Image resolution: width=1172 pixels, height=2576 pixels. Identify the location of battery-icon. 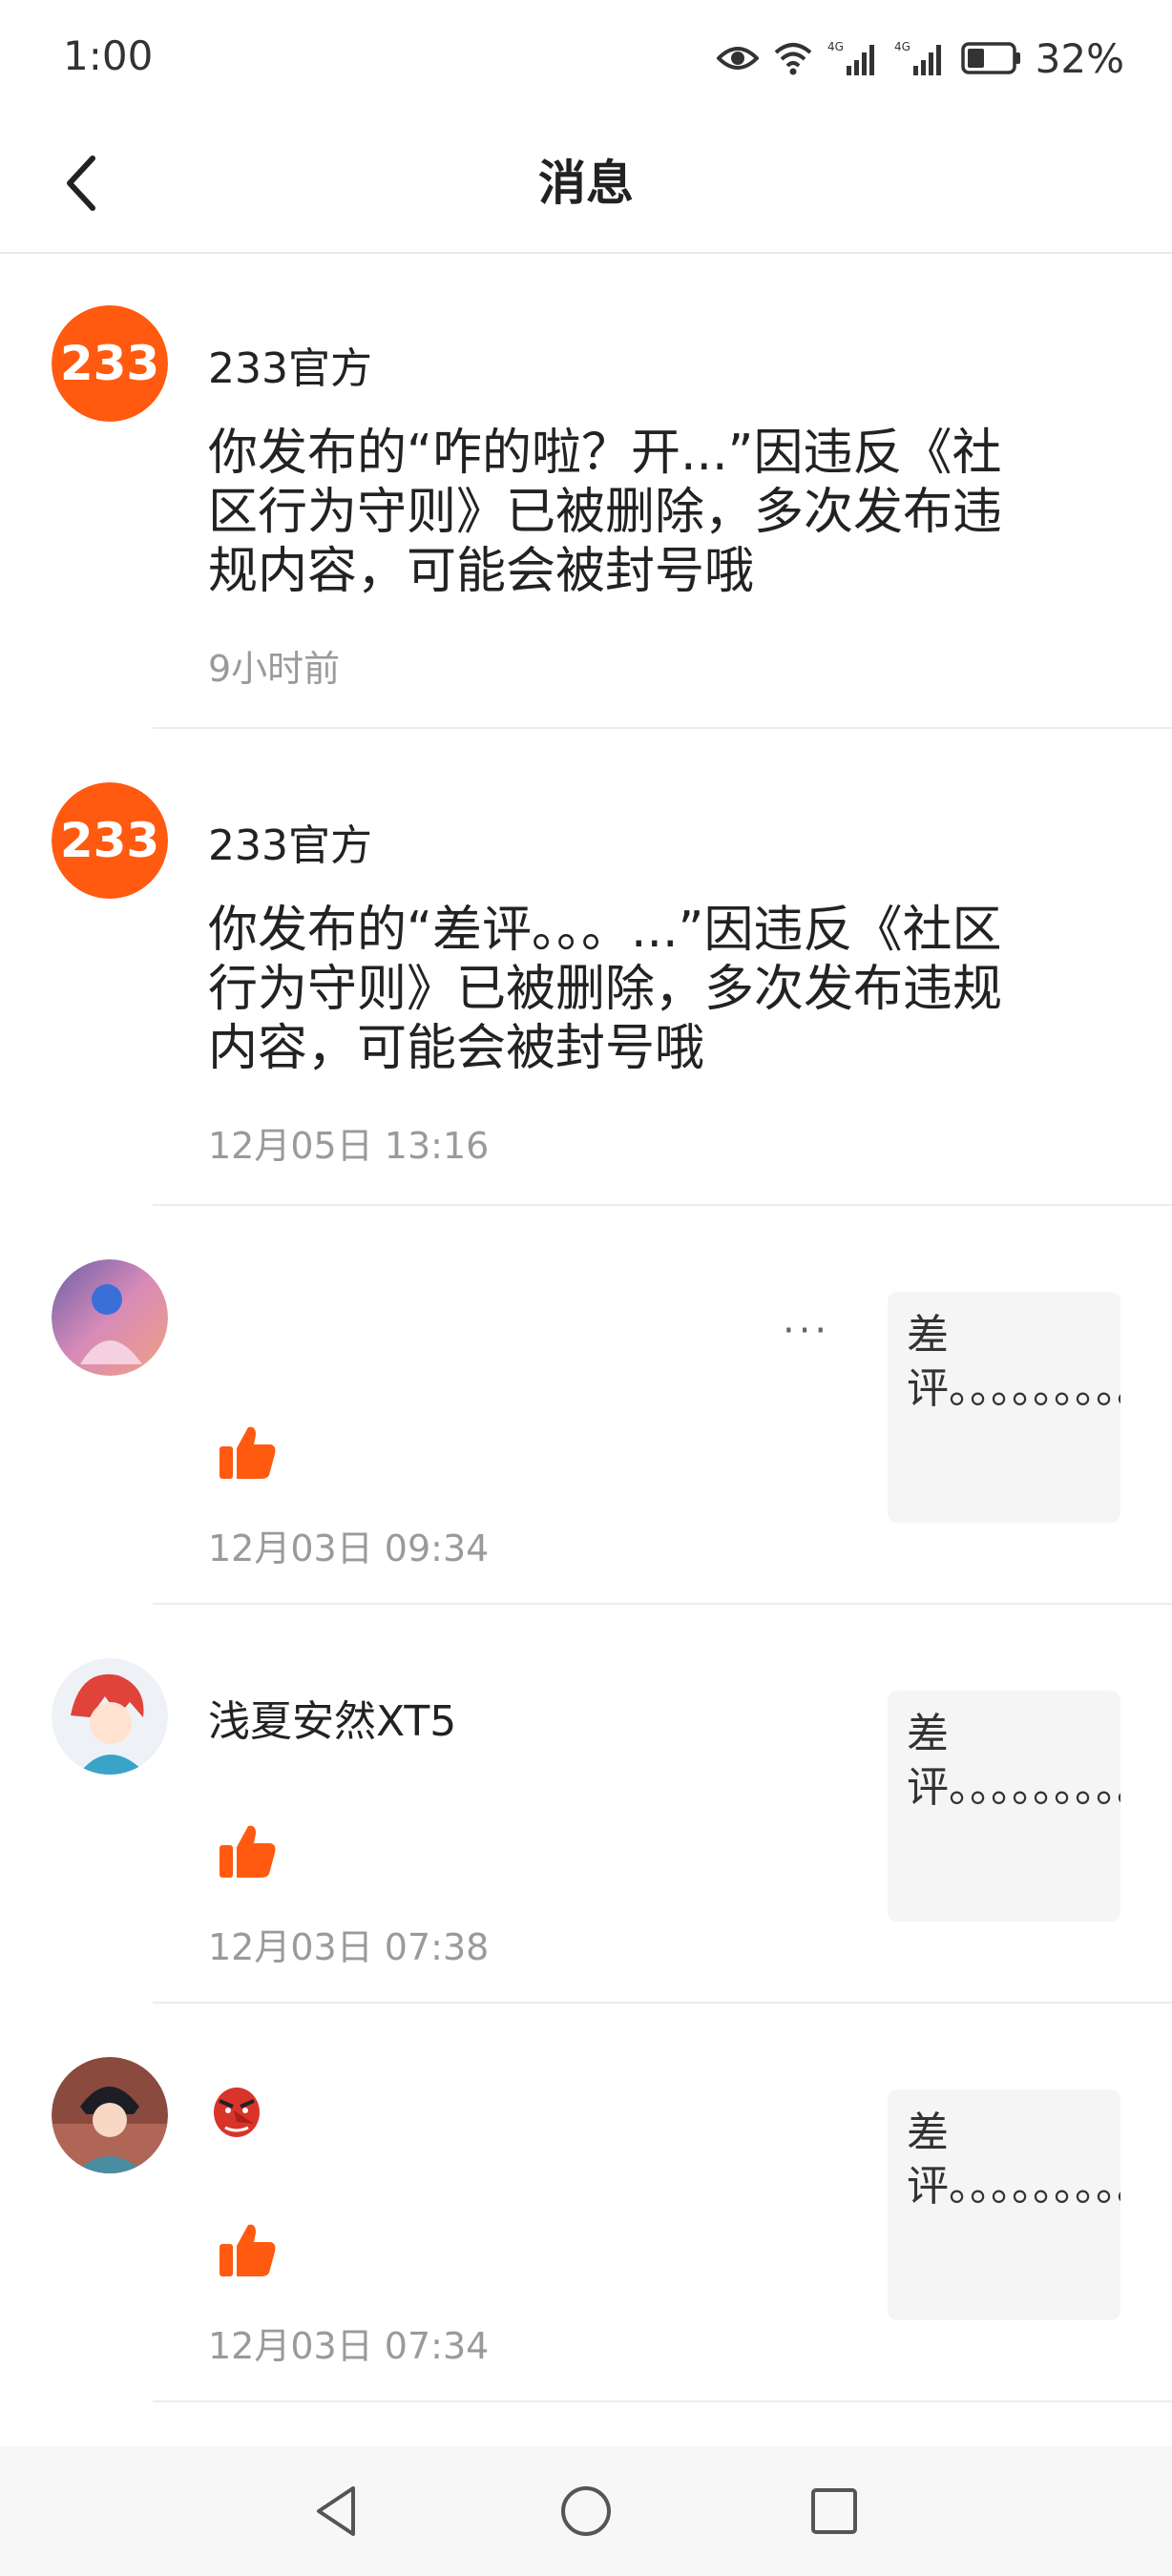
(990, 58).